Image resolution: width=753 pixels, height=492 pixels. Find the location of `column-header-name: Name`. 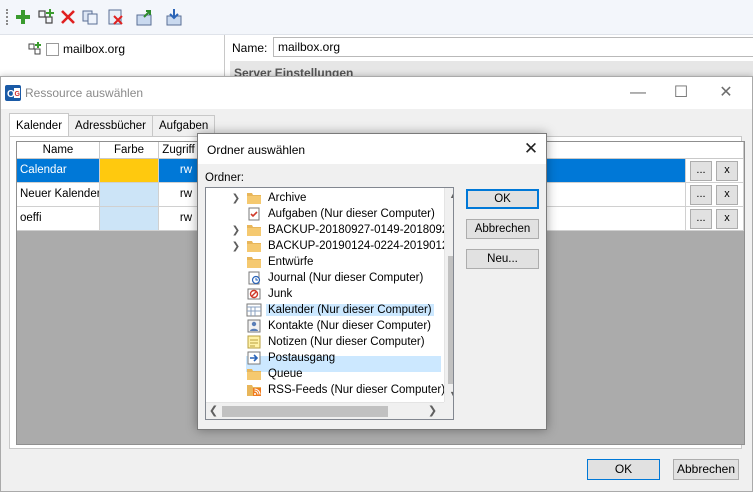

column-header-name: Name is located at coordinates (58, 150).